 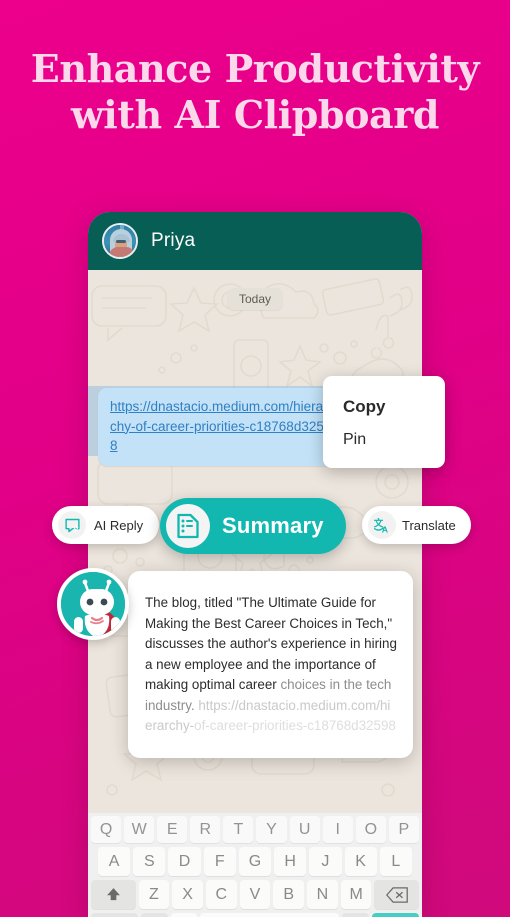 What do you see at coordinates (255, 829) in the screenshot?
I see `keyboard-row-qwerty: Q W E R T Y U I O P` at bounding box center [255, 829].